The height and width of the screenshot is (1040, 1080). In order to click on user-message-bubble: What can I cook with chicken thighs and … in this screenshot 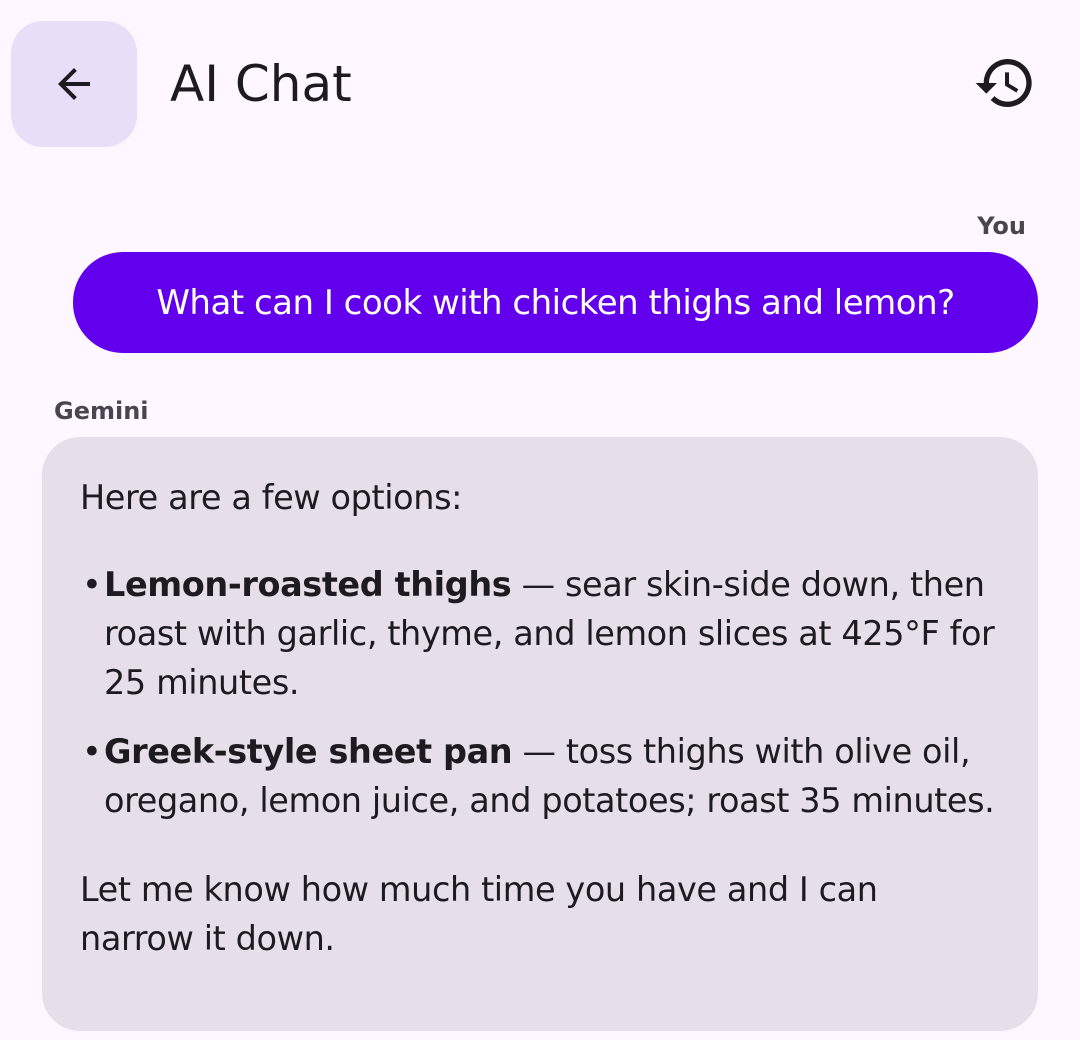, I will do `click(555, 302)`.